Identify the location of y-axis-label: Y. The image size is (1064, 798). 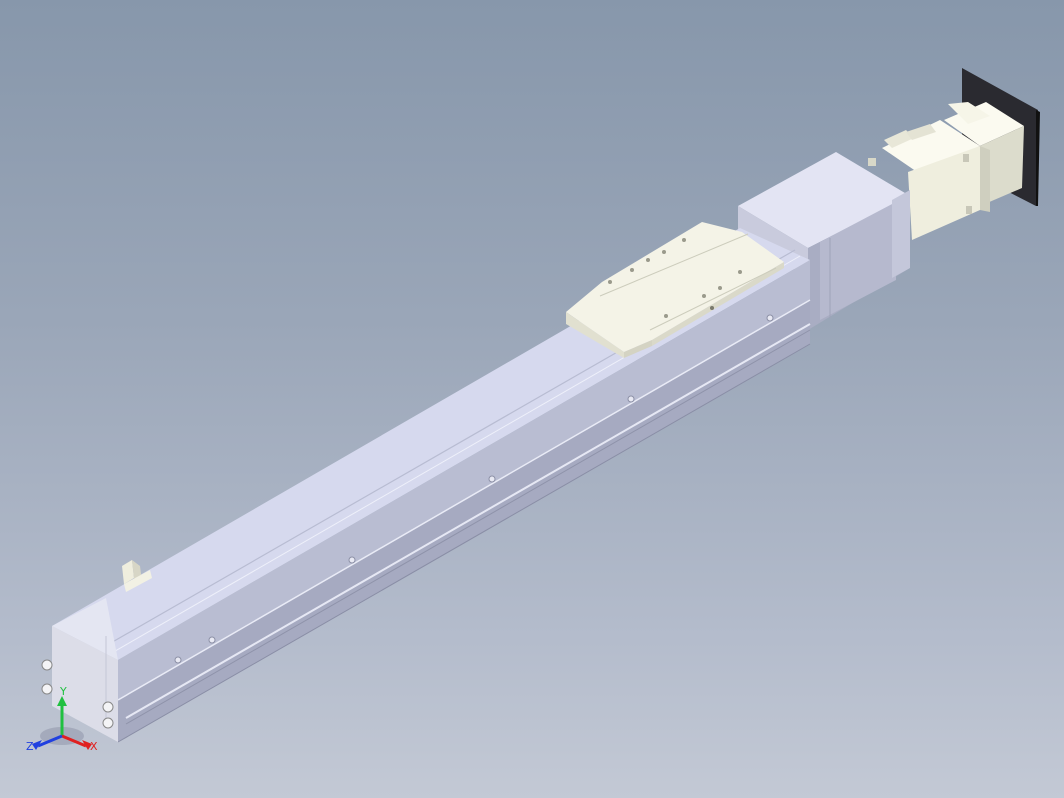
(63, 691).